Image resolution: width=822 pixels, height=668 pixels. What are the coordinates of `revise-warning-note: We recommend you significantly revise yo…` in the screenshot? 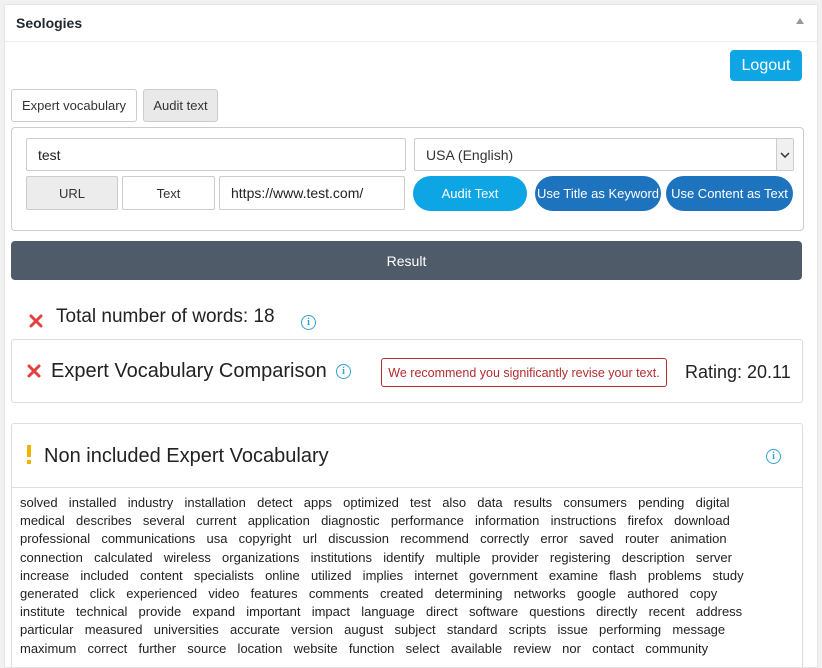 It's located at (524, 372).